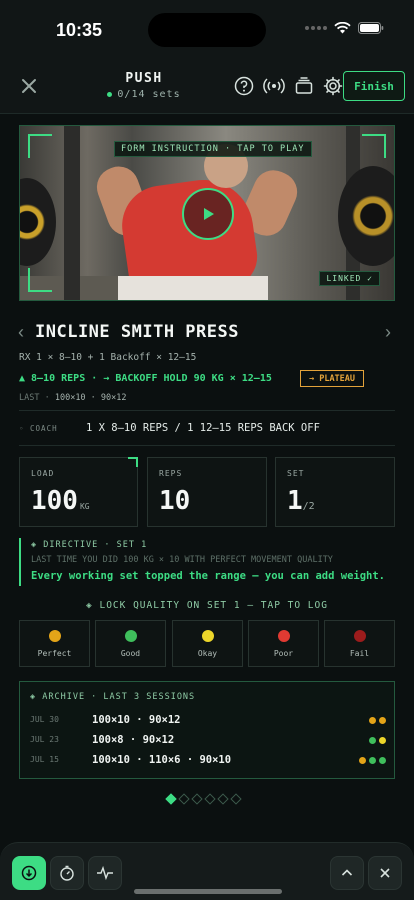 The height and width of the screenshot is (900, 414). Describe the element at coordinates (283, 653) in the screenshot. I see `rating-label: Poor` at that location.